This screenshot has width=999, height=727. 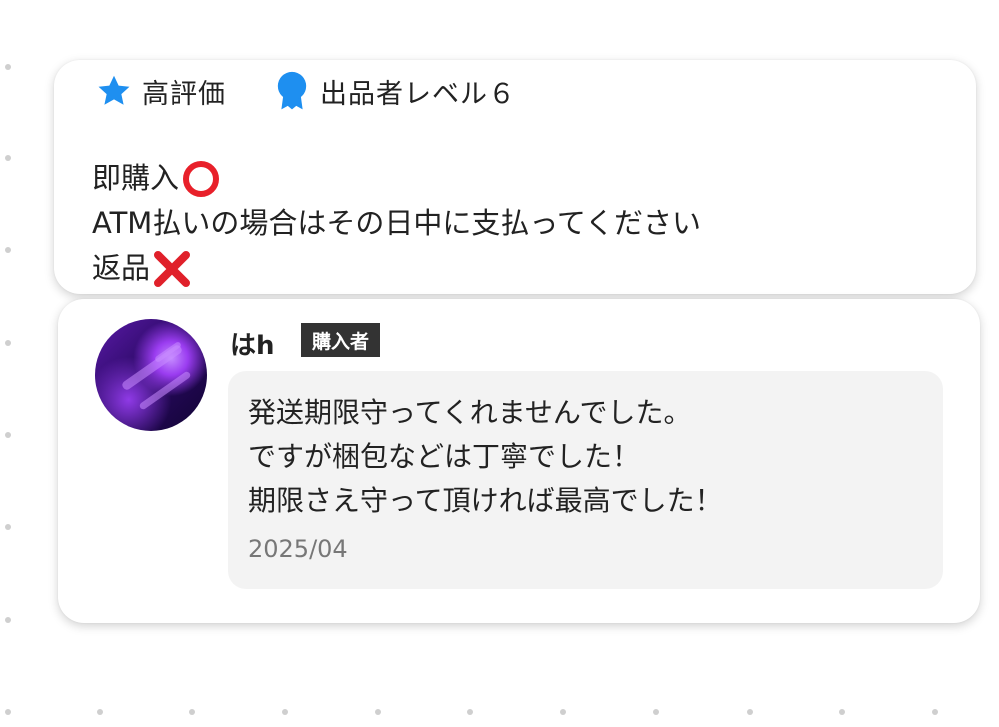 What do you see at coordinates (172, 269) in the screenshot?
I see `cross-mark-icon` at bounding box center [172, 269].